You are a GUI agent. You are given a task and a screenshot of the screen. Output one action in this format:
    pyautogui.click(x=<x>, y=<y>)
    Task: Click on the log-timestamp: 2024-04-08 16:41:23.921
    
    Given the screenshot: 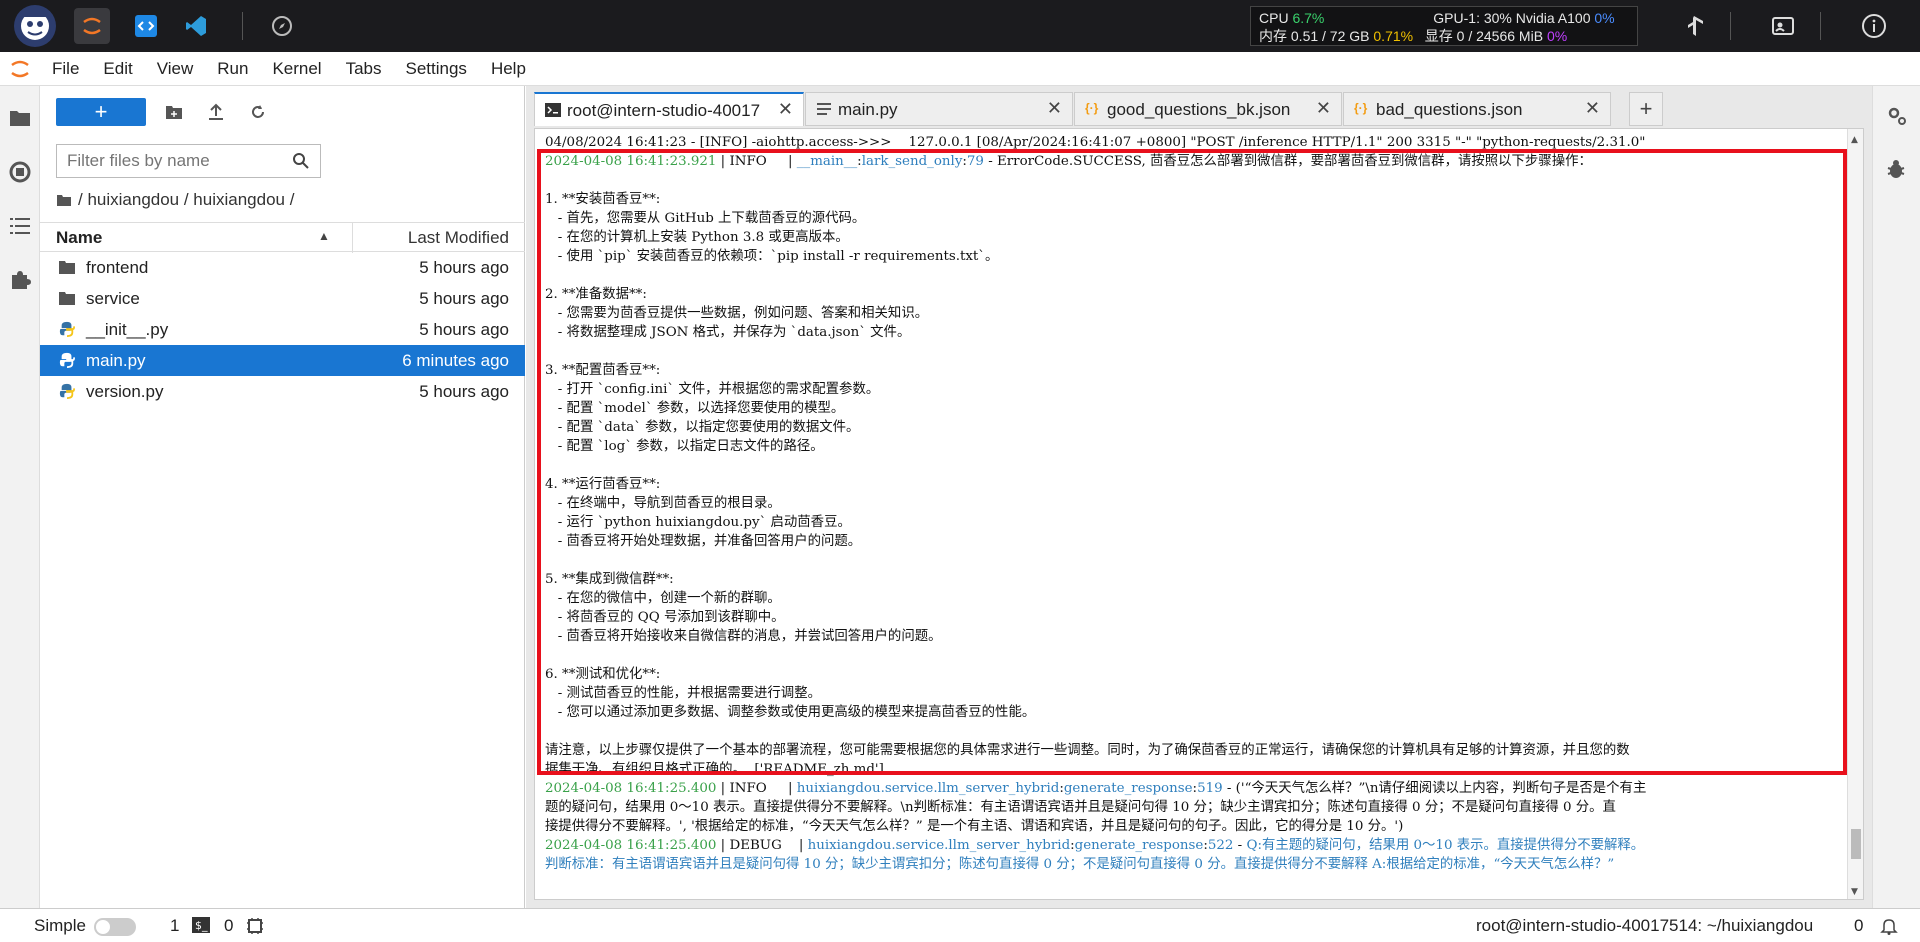 What is the action you would take?
    pyautogui.click(x=631, y=161)
    